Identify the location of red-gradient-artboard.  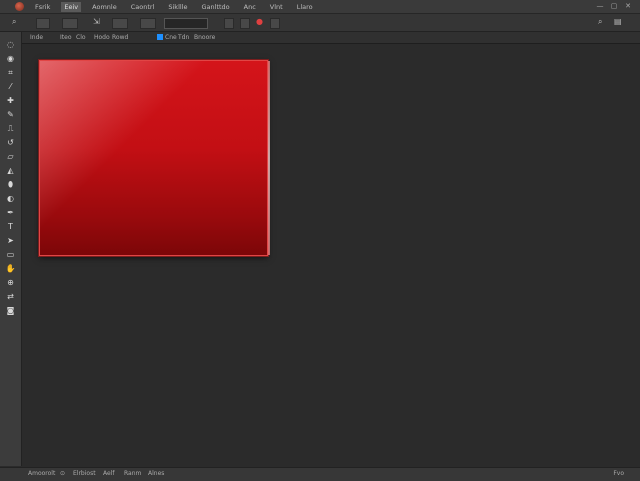
(154, 158).